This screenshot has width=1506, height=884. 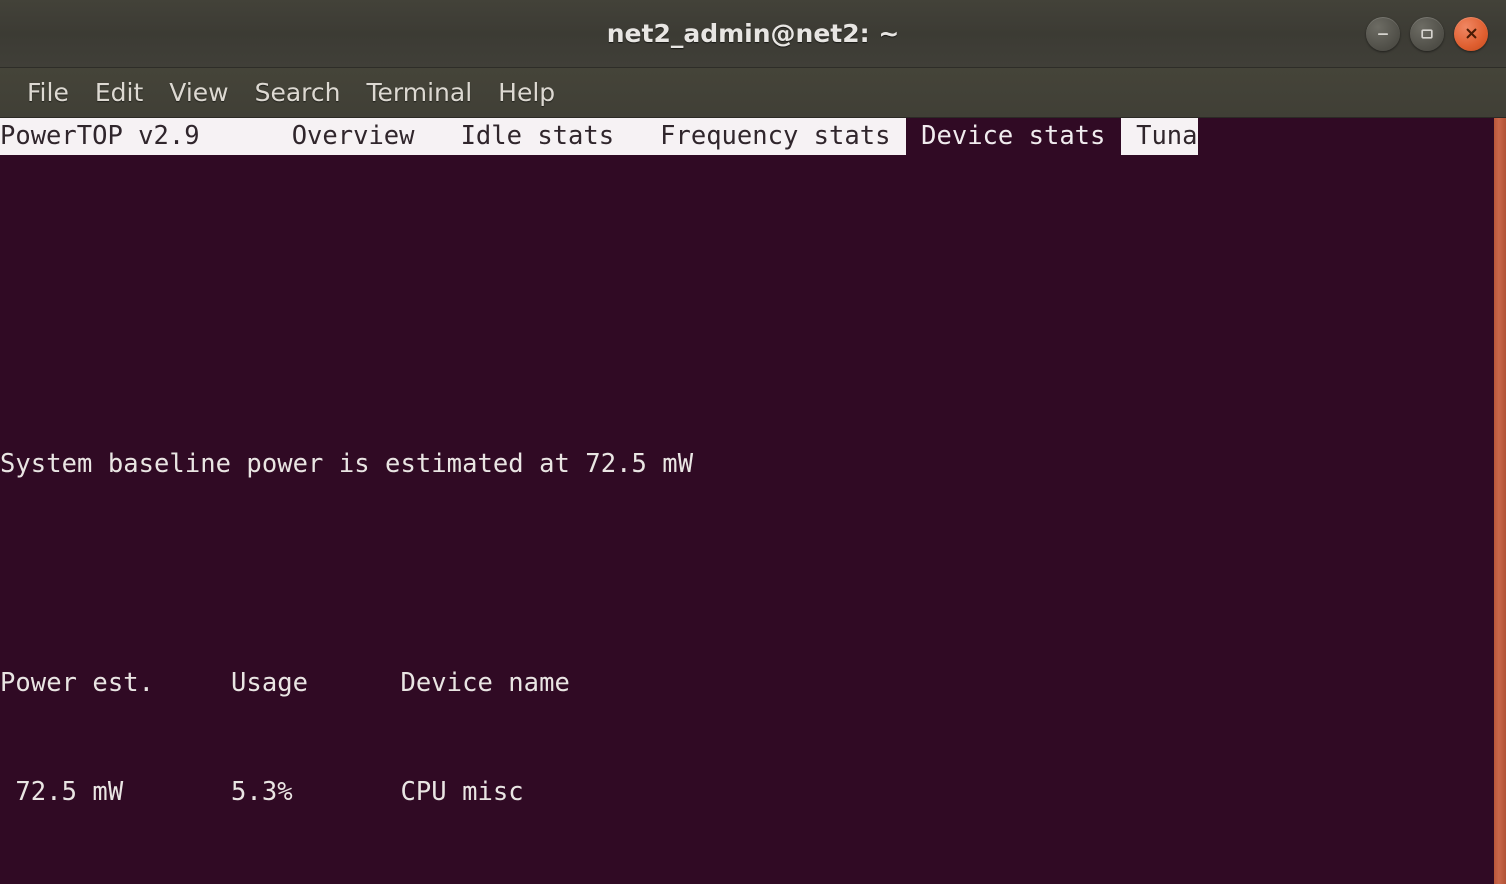 What do you see at coordinates (48, 92) in the screenshot?
I see `menu-item-file: File` at bounding box center [48, 92].